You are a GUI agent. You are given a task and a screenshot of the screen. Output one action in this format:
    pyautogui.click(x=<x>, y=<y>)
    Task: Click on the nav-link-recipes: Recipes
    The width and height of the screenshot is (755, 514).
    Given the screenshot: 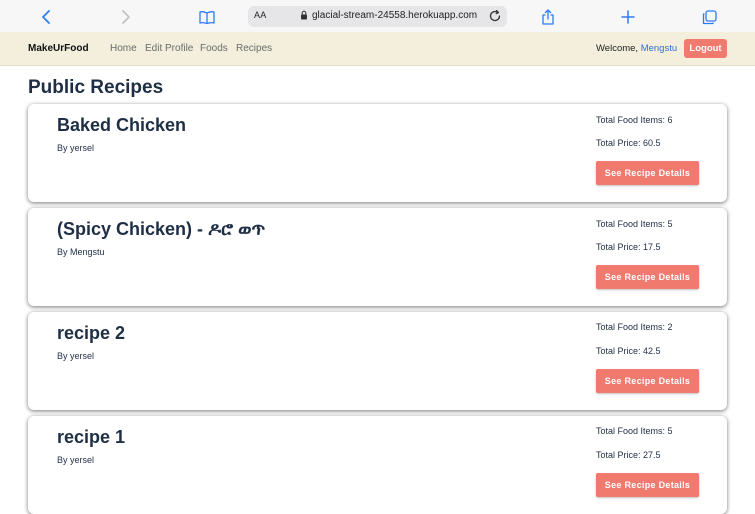 What is the action you would take?
    pyautogui.click(x=254, y=48)
    